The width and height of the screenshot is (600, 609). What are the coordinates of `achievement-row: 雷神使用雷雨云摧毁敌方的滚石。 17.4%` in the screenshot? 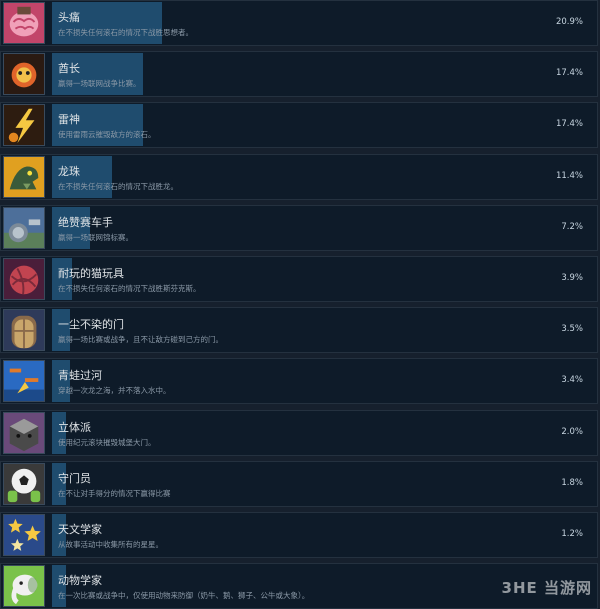 It's located at (299, 125).